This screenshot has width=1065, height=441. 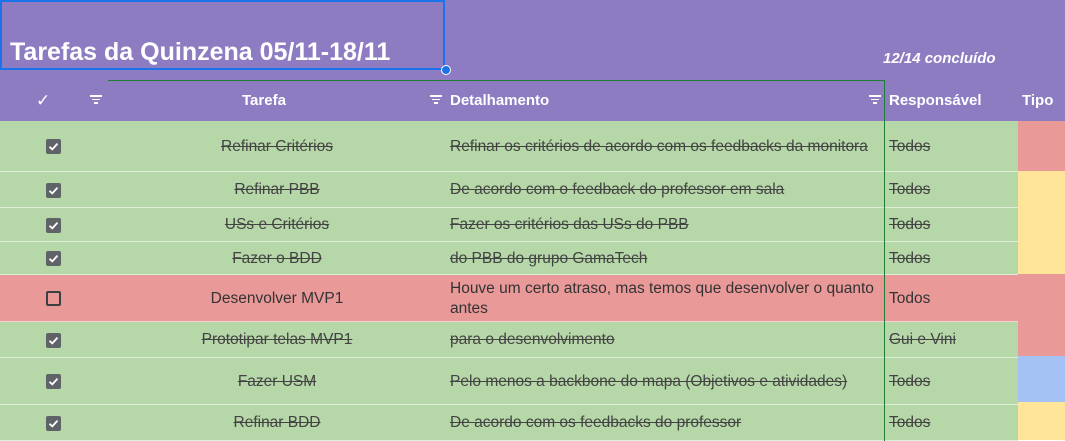 I want to click on responsavel-column-header: Responsável, so click(x=935, y=100).